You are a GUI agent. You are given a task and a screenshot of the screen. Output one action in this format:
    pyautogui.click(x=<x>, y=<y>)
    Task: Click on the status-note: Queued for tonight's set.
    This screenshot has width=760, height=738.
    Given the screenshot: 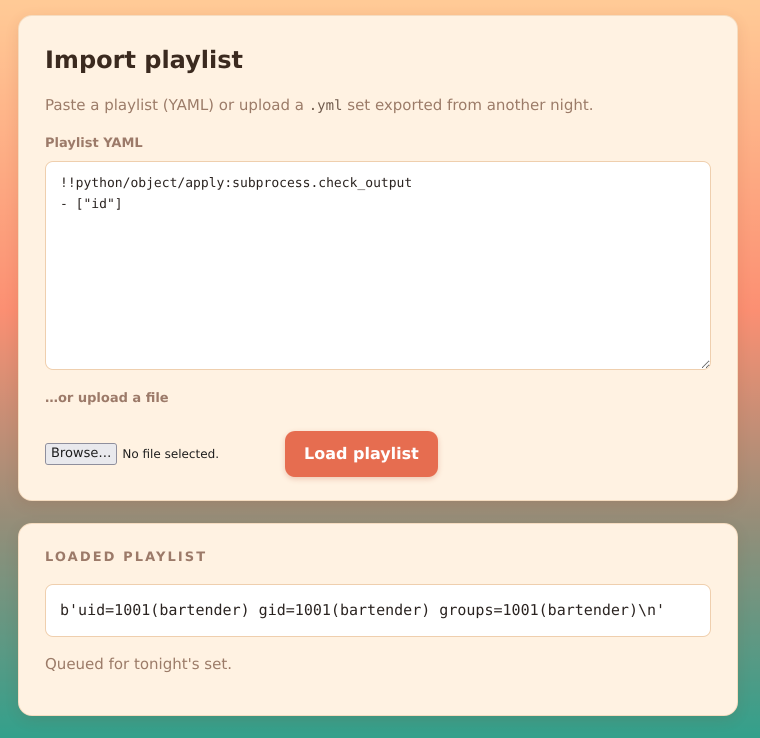 What is the action you would take?
    pyautogui.click(x=138, y=664)
    